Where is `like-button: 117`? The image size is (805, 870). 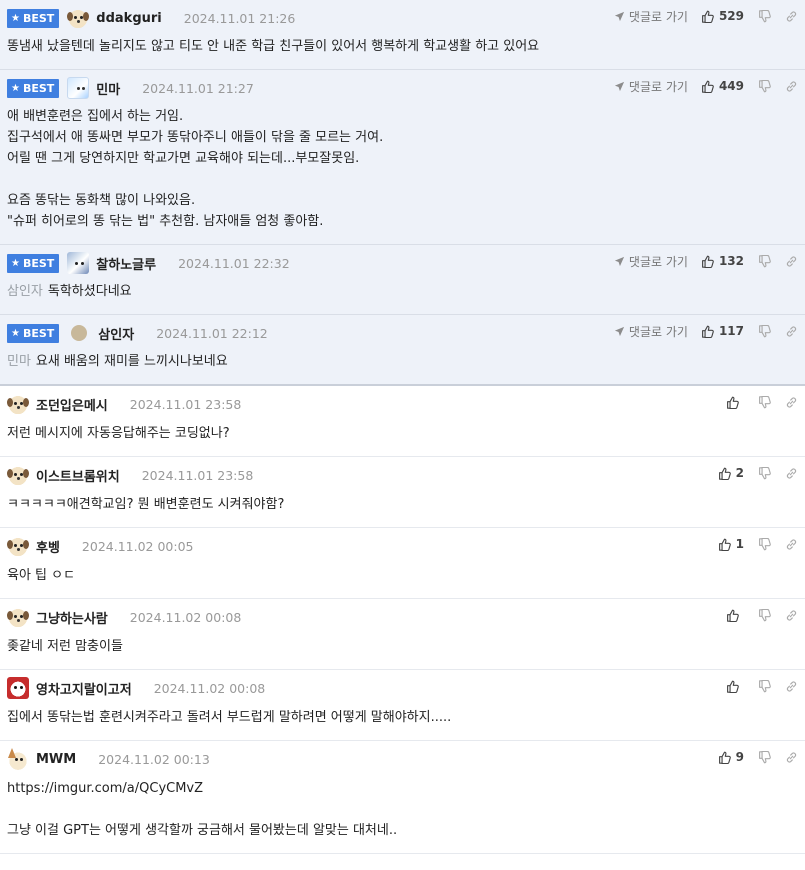
like-button: 117 is located at coordinates (722, 331).